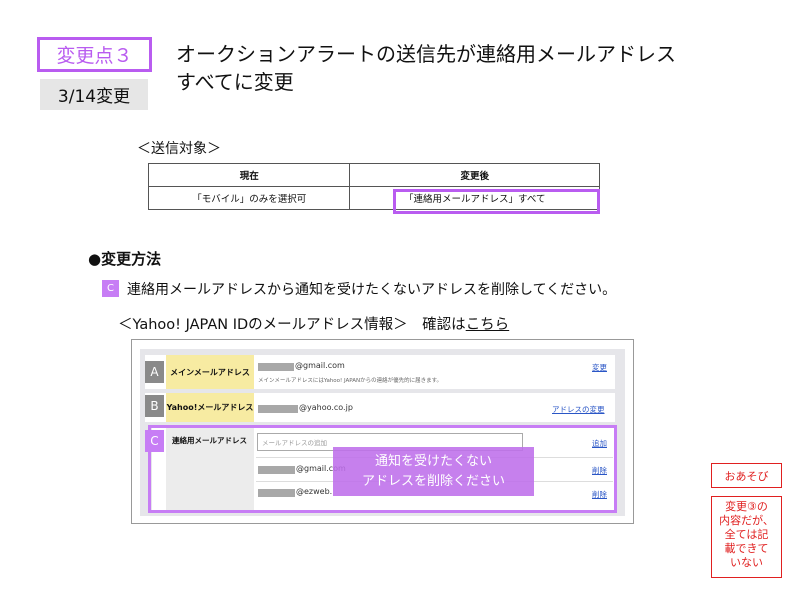  Describe the element at coordinates (426, 54) in the screenshot. I see `title-line-1: オークションアラートの送信先が連絡用メールアドレス` at that location.